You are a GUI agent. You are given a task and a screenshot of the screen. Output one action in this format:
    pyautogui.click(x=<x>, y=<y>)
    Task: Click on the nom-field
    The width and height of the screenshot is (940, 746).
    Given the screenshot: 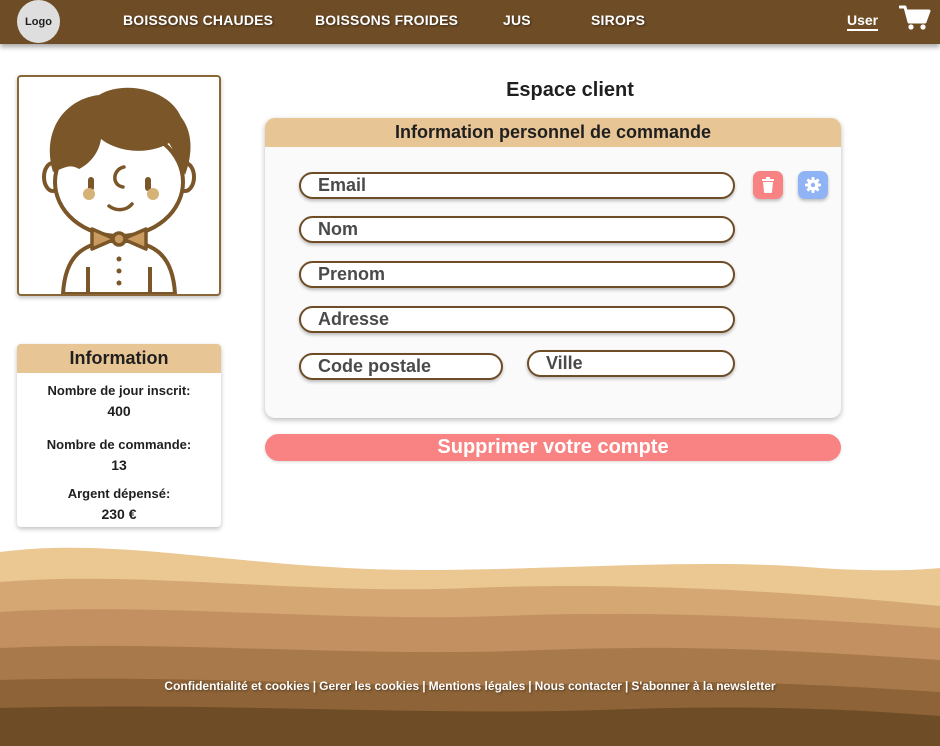 What is the action you would take?
    pyautogui.click(x=517, y=229)
    